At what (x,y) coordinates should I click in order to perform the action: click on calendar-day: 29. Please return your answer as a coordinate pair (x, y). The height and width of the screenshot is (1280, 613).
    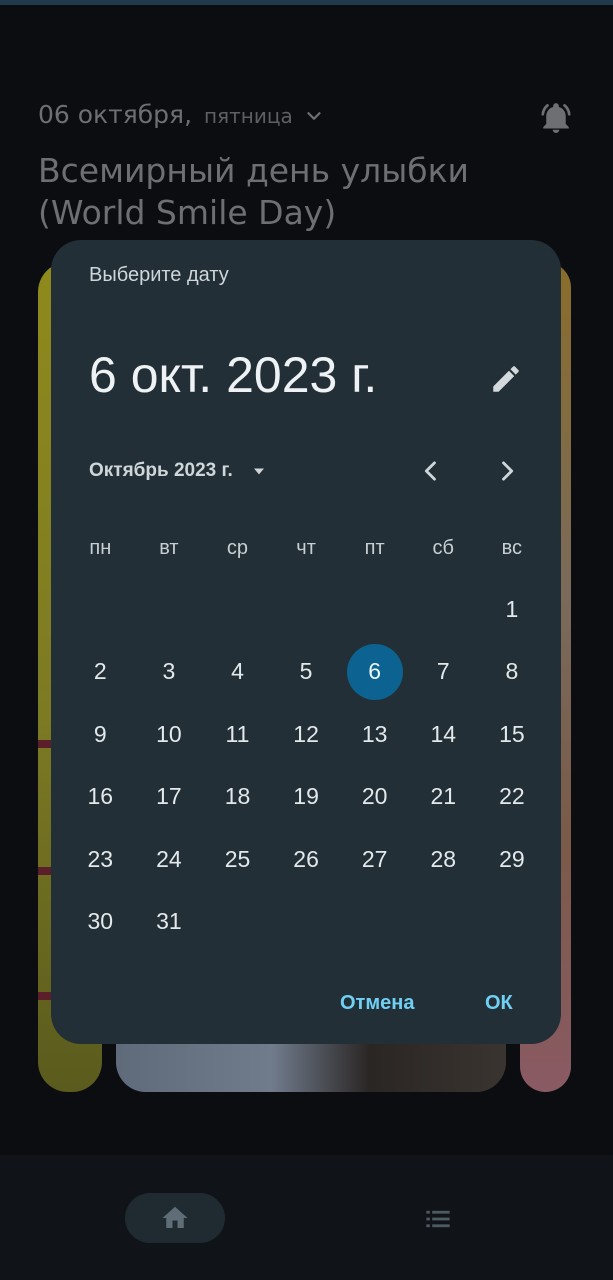
    Looking at the image, I should click on (512, 859).